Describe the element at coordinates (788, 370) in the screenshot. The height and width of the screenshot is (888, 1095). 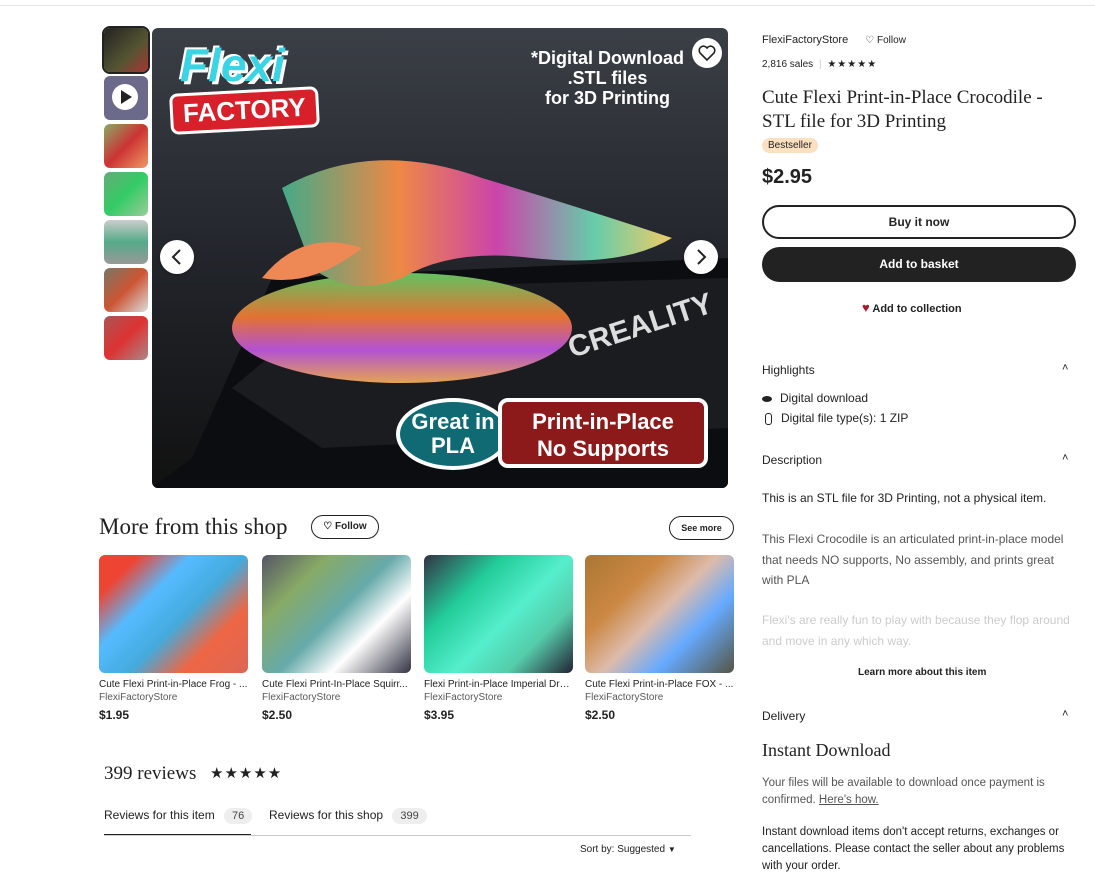
I see `highlights-heading: Highlights` at that location.